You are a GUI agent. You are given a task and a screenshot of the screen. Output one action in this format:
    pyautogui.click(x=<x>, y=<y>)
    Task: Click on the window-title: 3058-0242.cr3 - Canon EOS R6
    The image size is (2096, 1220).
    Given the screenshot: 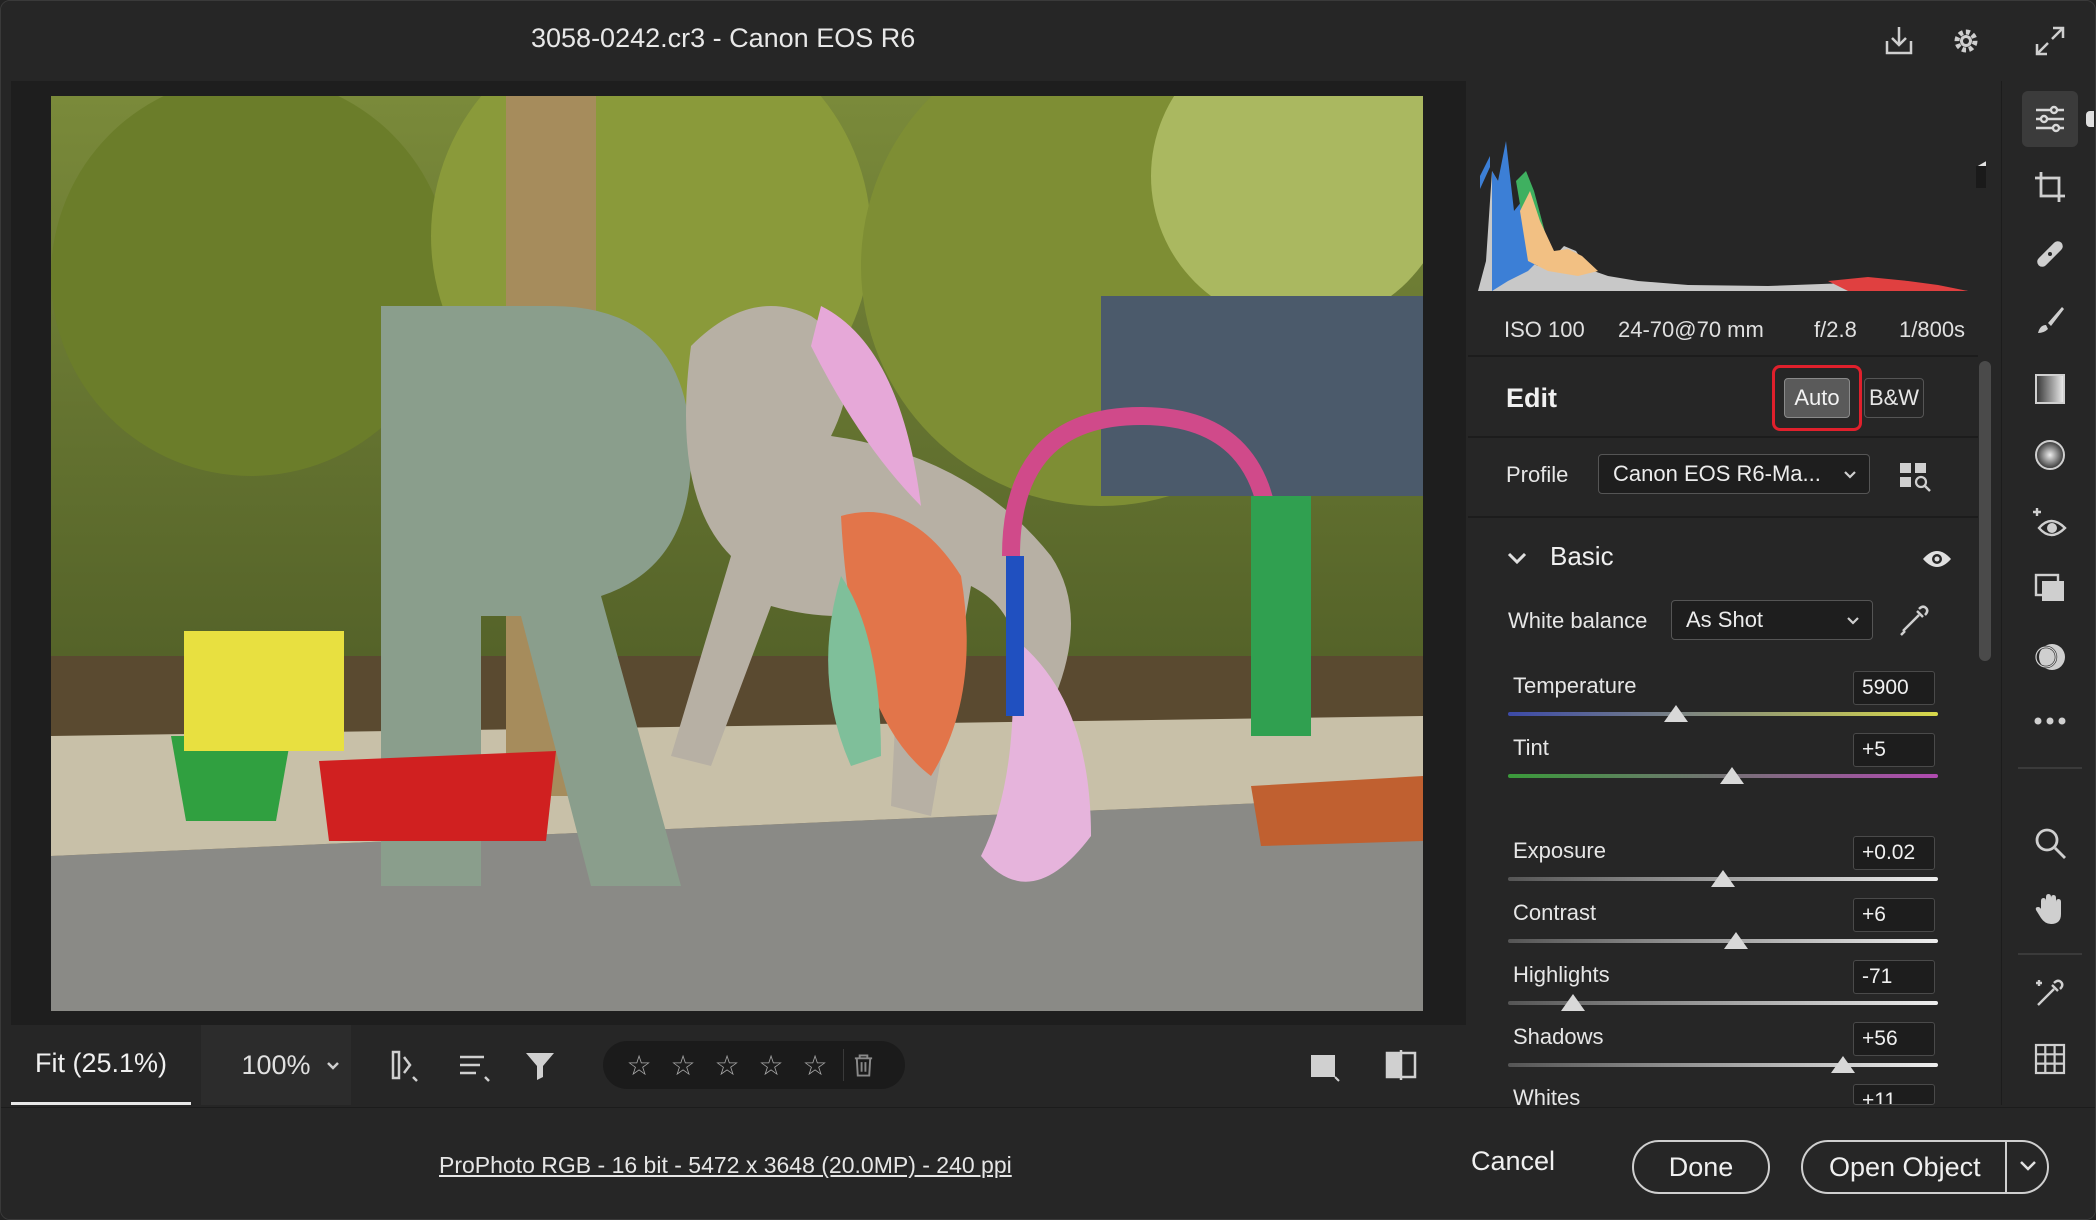 What is the action you would take?
    pyautogui.click(x=723, y=38)
    